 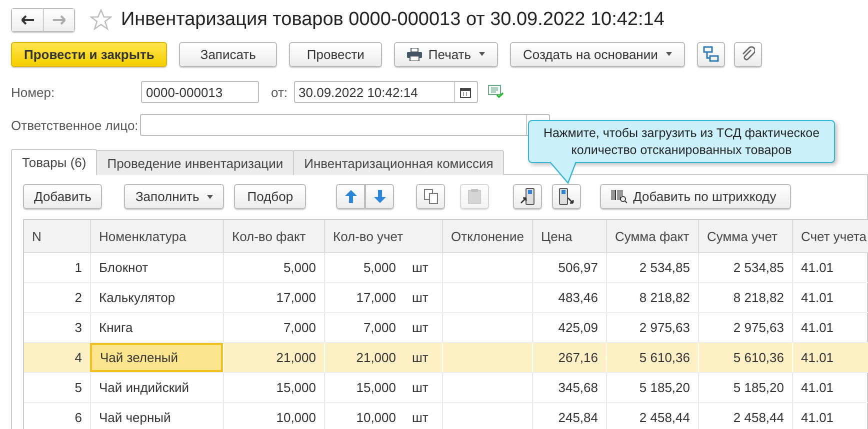 I want to click on table-cell: 2 458,44, so click(x=745, y=416).